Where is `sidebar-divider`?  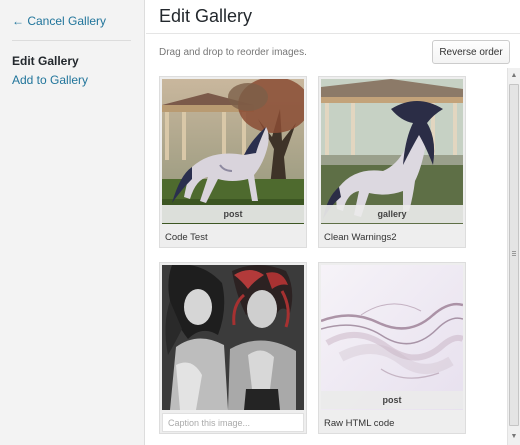
sidebar-divider is located at coordinates (71, 40).